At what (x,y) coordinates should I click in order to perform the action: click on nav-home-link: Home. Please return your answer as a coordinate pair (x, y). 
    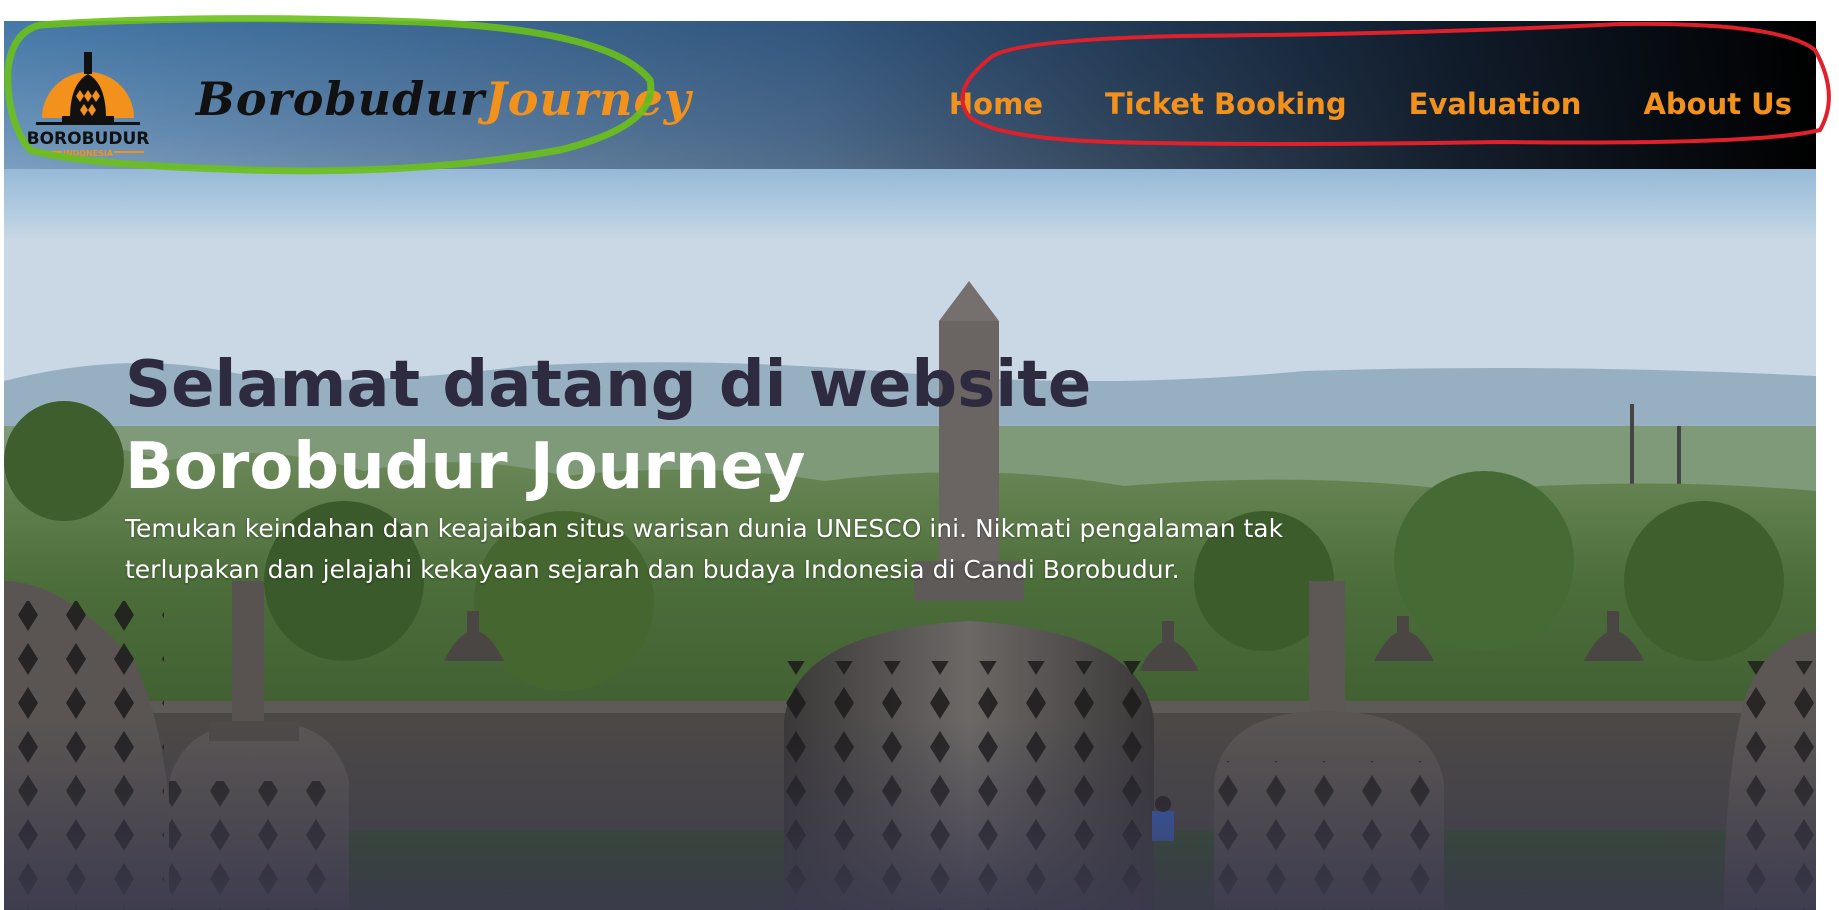
    Looking at the image, I should click on (996, 104).